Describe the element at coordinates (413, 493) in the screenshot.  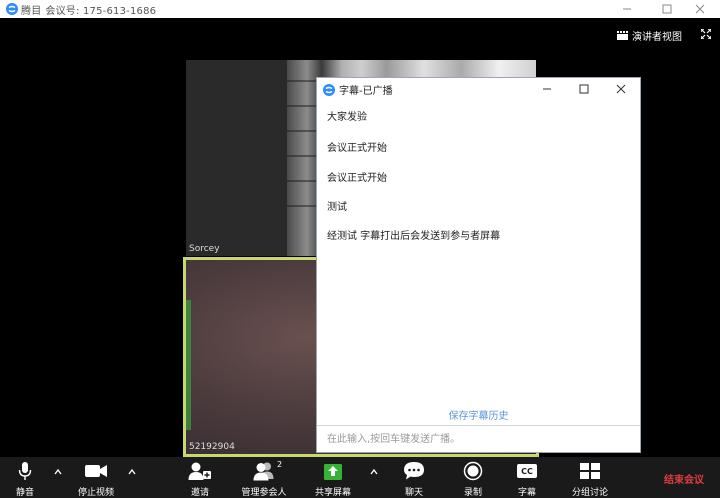
I see `chat-label: 聊天` at that location.